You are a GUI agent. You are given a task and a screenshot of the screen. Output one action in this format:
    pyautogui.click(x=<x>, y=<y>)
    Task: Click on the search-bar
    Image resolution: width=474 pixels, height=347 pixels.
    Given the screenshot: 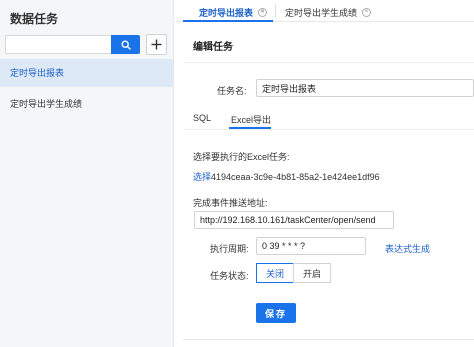 What is the action you would take?
    pyautogui.click(x=72, y=44)
    